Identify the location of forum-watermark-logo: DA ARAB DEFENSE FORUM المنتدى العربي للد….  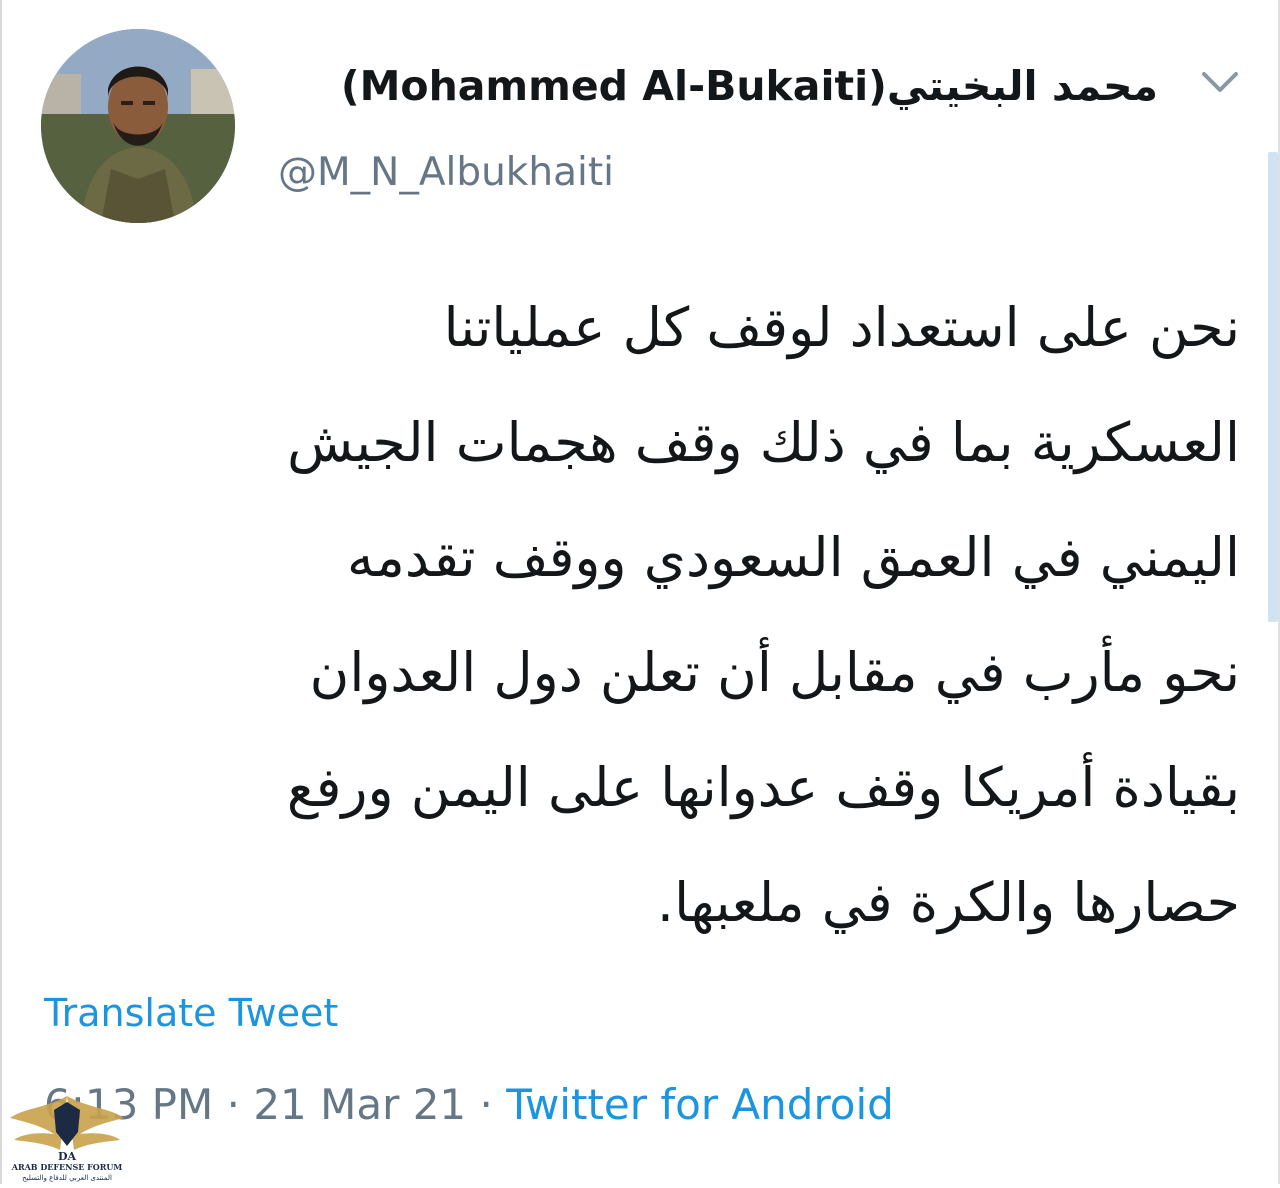
(67, 1136).